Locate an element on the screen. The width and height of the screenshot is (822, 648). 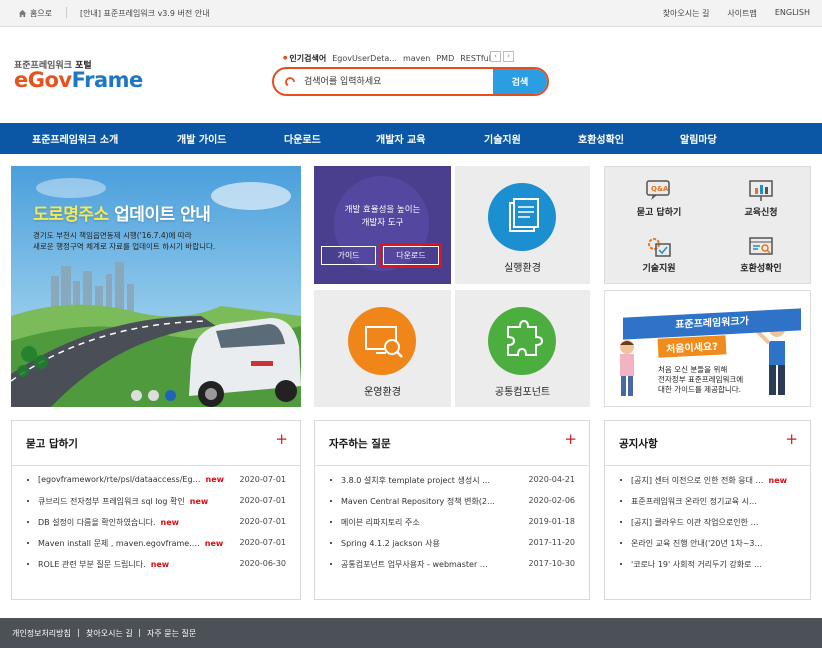
presentation-icon is located at coordinates (761, 190).